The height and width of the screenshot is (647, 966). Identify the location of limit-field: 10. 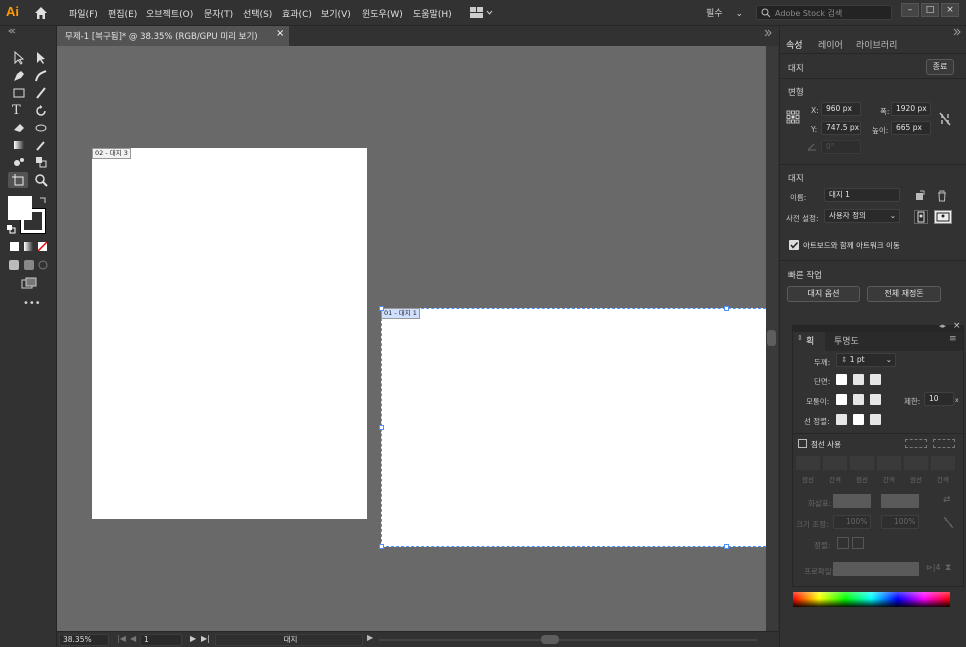
(939, 399).